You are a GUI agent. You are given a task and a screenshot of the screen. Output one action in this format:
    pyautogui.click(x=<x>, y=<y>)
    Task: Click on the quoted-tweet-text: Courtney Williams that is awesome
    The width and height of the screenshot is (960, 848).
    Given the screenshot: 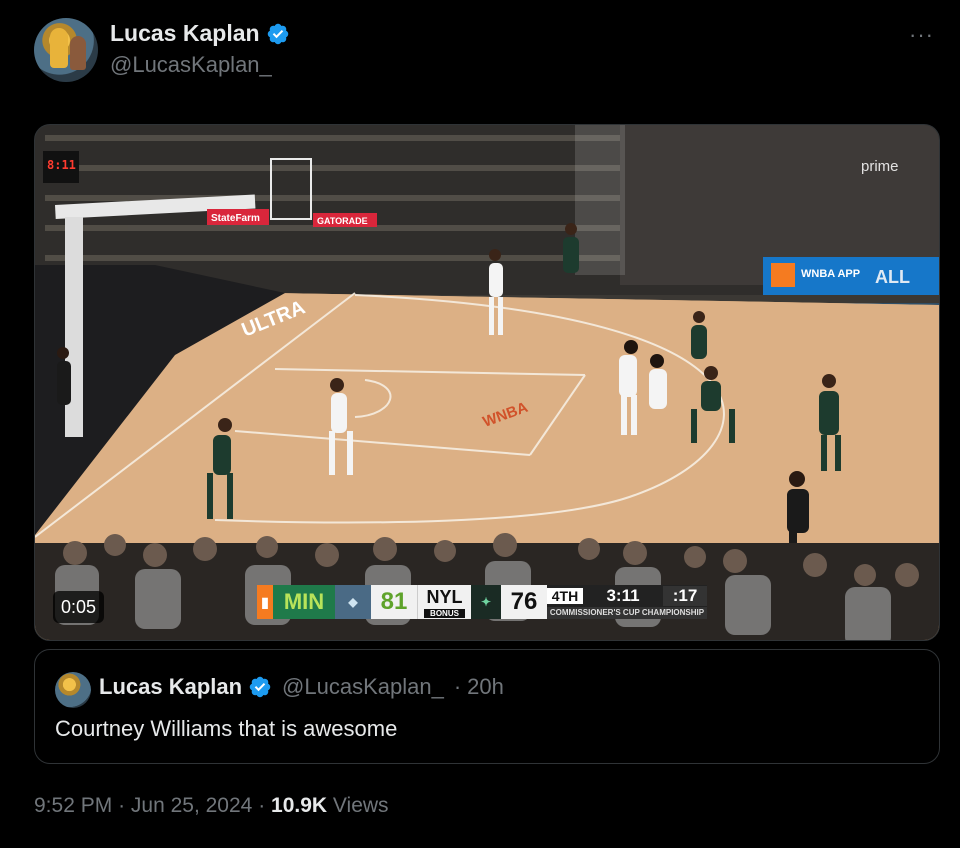 What is the action you would take?
    pyautogui.click(x=226, y=728)
    